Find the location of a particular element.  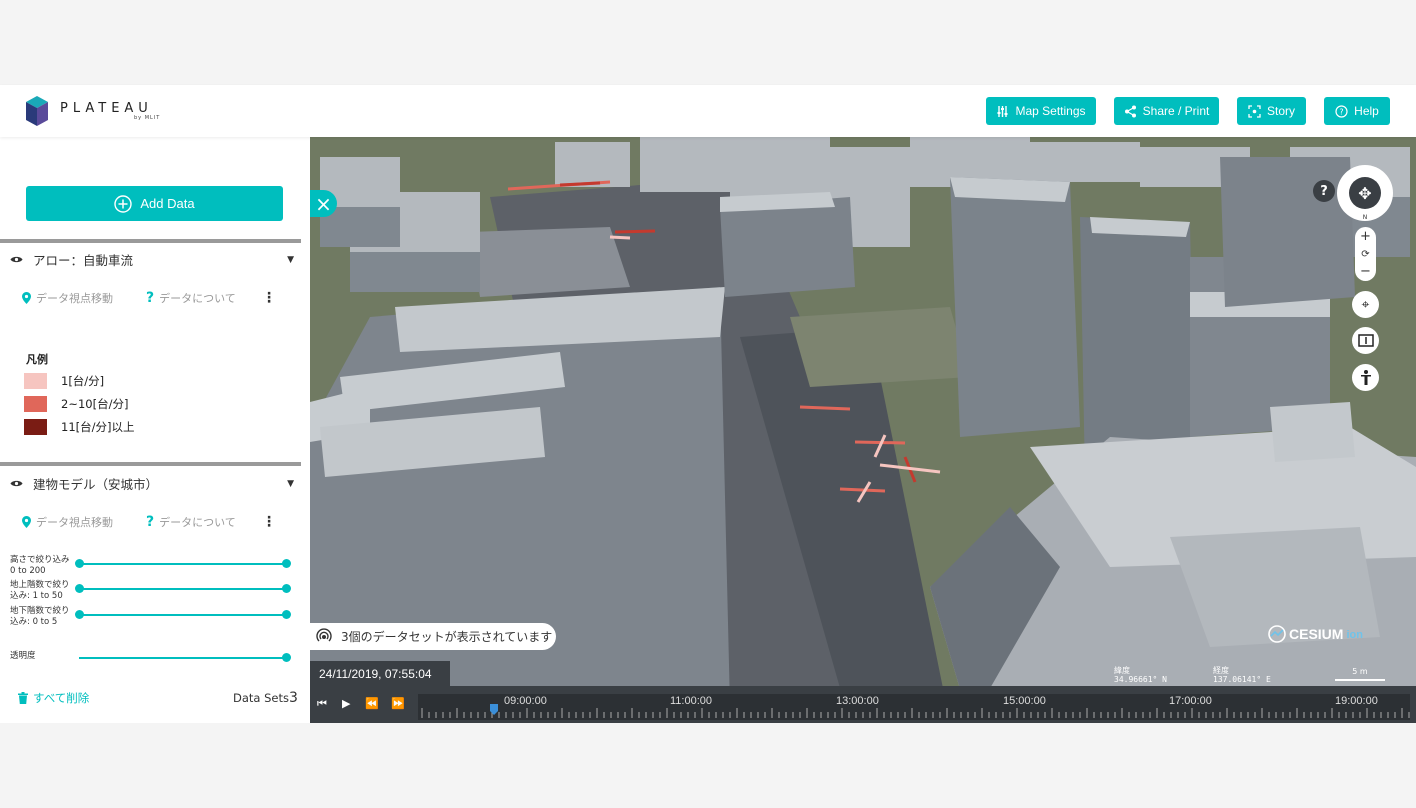

help-question-glyph: ? is located at coordinates (1324, 191).